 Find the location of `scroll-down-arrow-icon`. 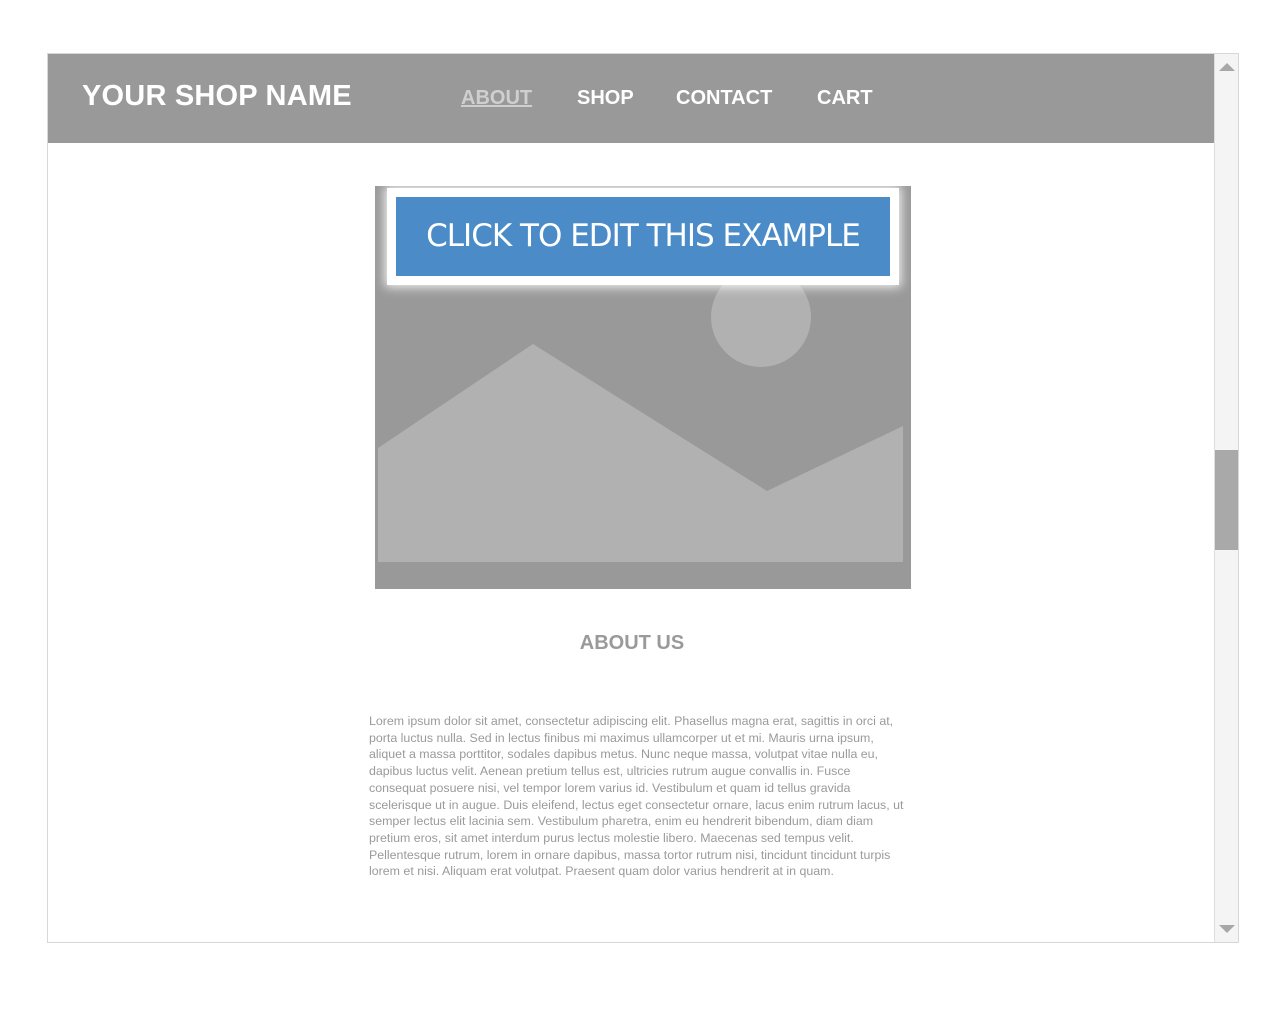

scroll-down-arrow-icon is located at coordinates (1227, 929).